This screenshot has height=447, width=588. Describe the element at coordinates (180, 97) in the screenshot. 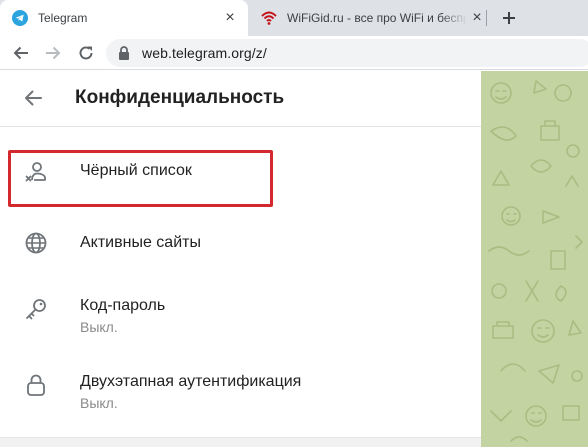

I see `page-title: Конфиденциальность` at that location.